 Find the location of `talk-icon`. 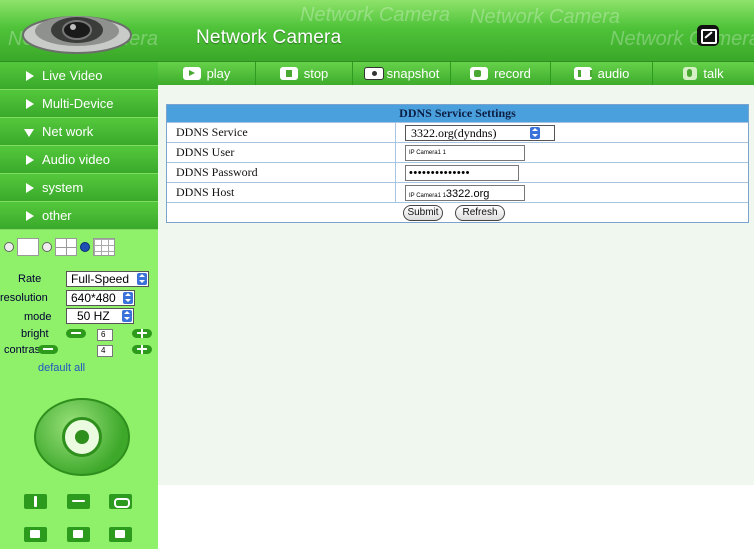

talk-icon is located at coordinates (690, 73).